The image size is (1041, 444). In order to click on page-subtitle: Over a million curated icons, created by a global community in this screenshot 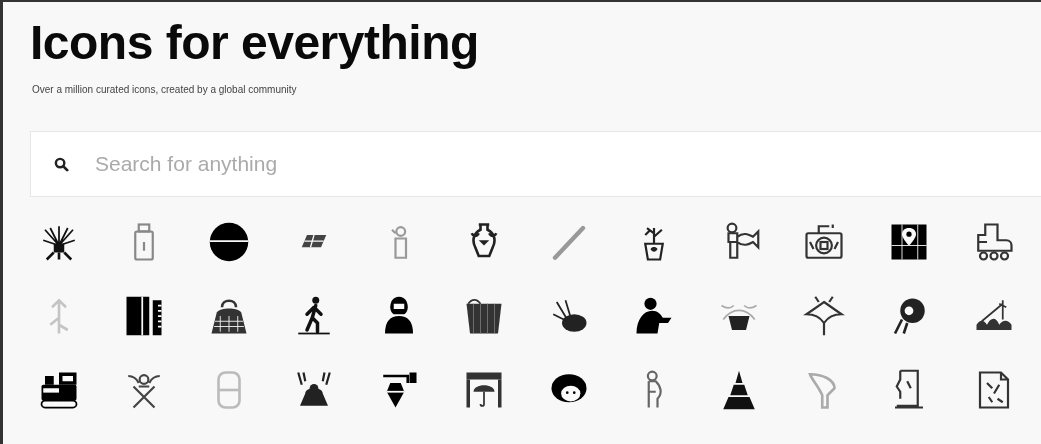, I will do `click(165, 89)`.